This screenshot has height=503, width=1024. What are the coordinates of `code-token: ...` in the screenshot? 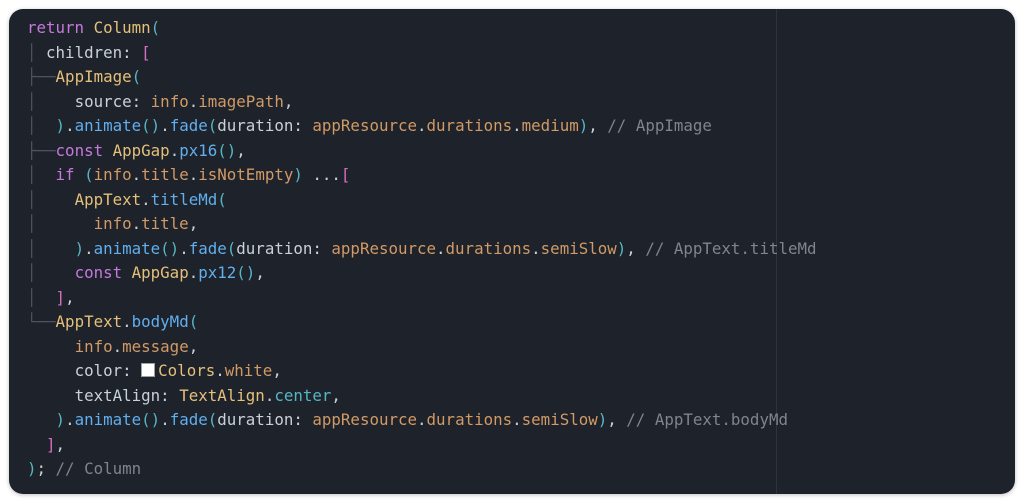 It's located at (321, 174).